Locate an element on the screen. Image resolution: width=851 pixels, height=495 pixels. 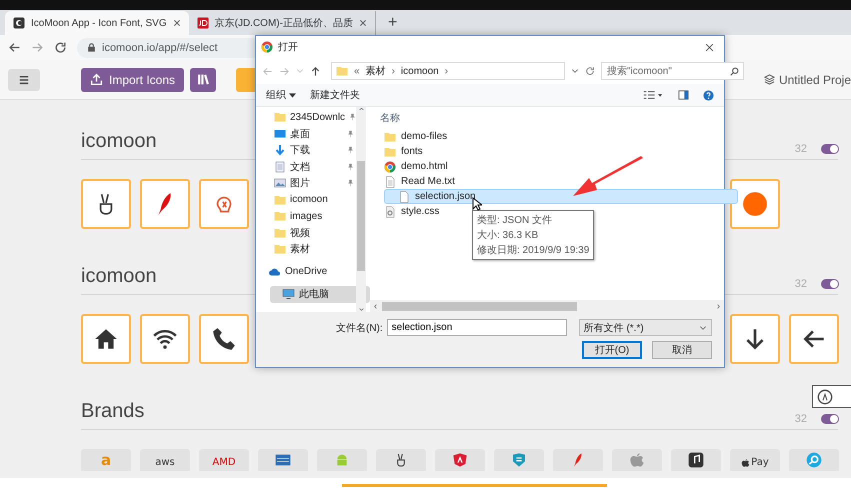
file-row: Read Me.txt is located at coordinates (547, 181).